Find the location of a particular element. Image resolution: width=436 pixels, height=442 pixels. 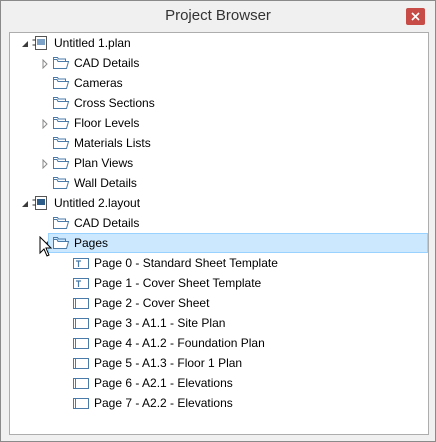

close-icon is located at coordinates (415, 16).